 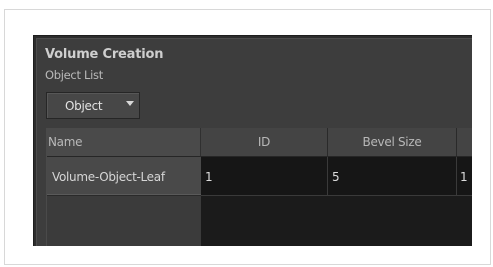 I want to click on table-row-id-cell: 1, so click(x=264, y=176).